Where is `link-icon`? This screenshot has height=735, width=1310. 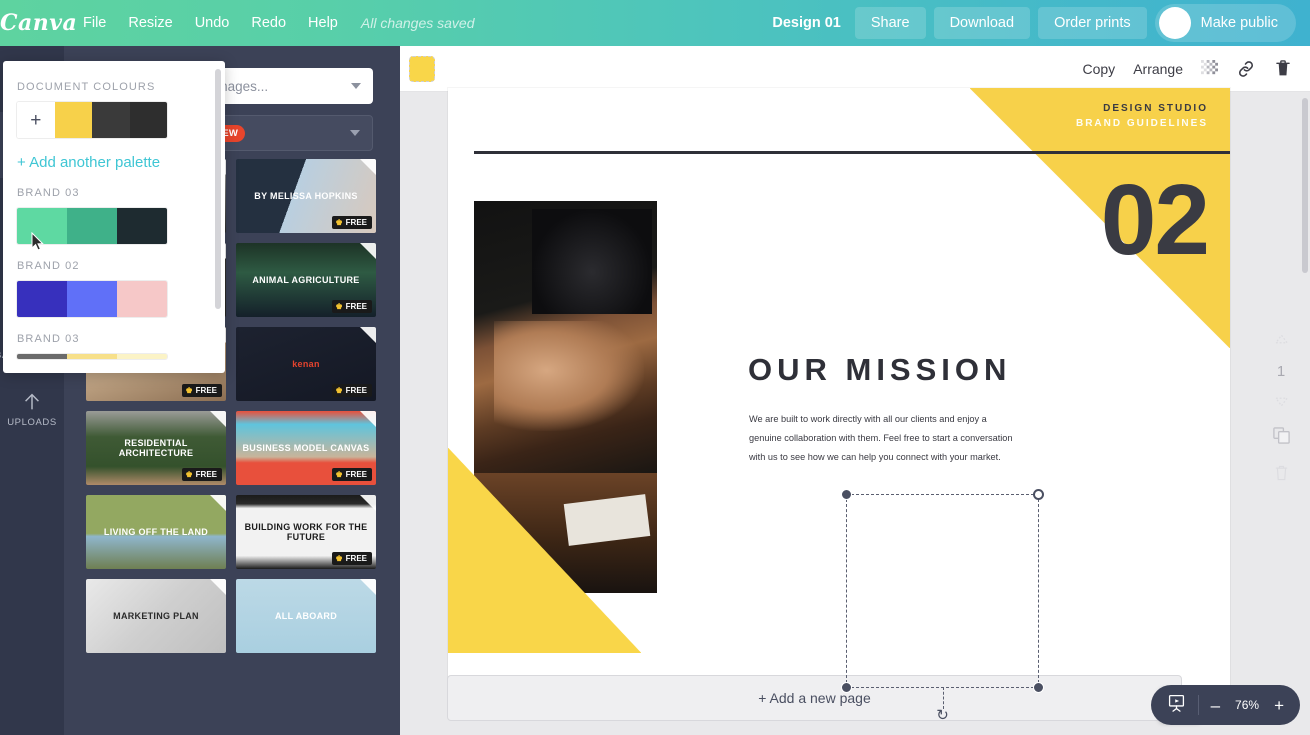
link-icon is located at coordinates (1246, 69).